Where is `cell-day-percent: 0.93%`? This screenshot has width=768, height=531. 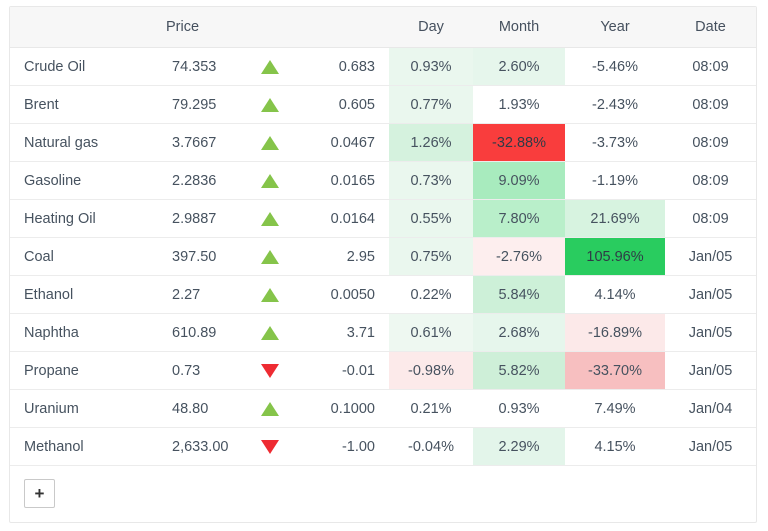 cell-day-percent: 0.93% is located at coordinates (431, 66).